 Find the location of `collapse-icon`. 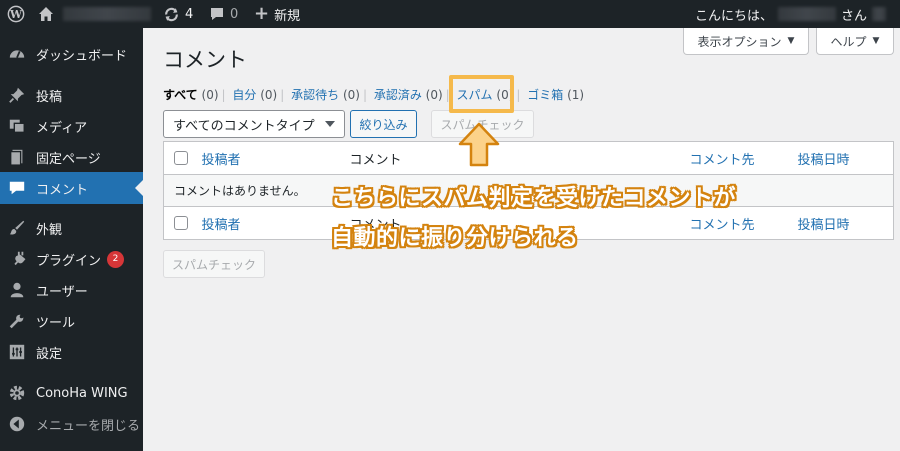

collapse-icon is located at coordinates (17, 424).